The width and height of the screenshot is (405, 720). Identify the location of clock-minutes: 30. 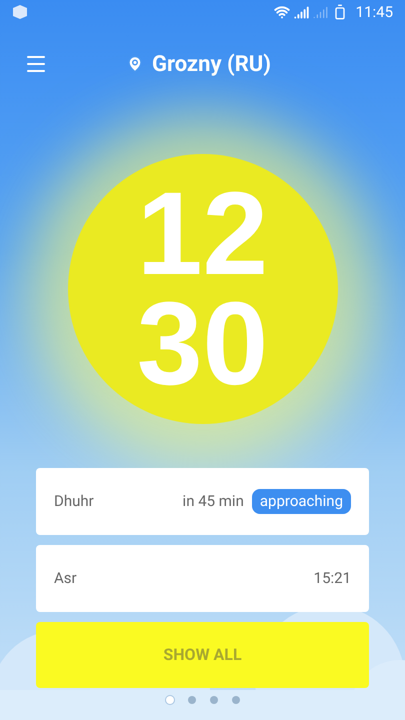
(202, 344).